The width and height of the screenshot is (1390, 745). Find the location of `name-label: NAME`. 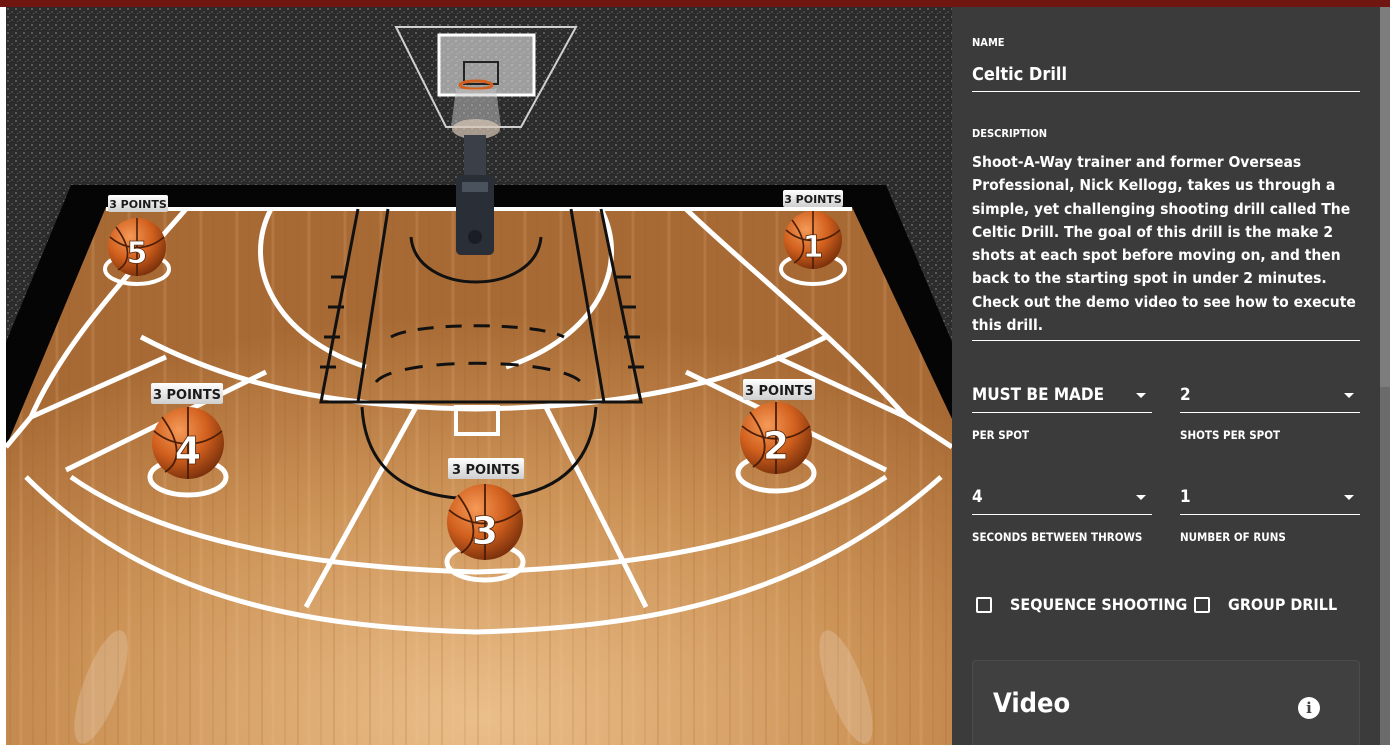

name-label: NAME is located at coordinates (988, 42).